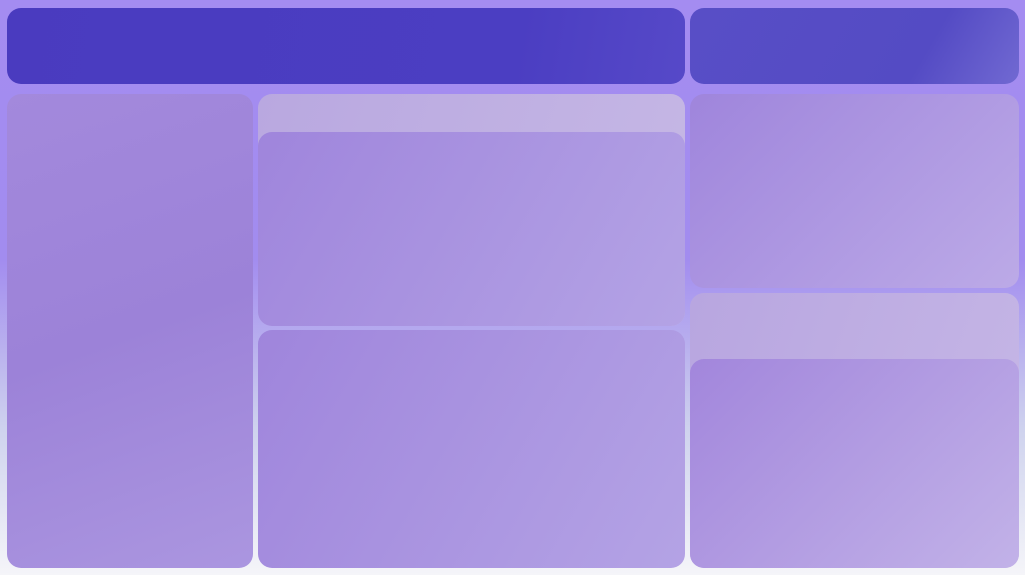 The height and width of the screenshot is (575, 1025). What do you see at coordinates (346, 46) in the screenshot?
I see `header-bar` at bounding box center [346, 46].